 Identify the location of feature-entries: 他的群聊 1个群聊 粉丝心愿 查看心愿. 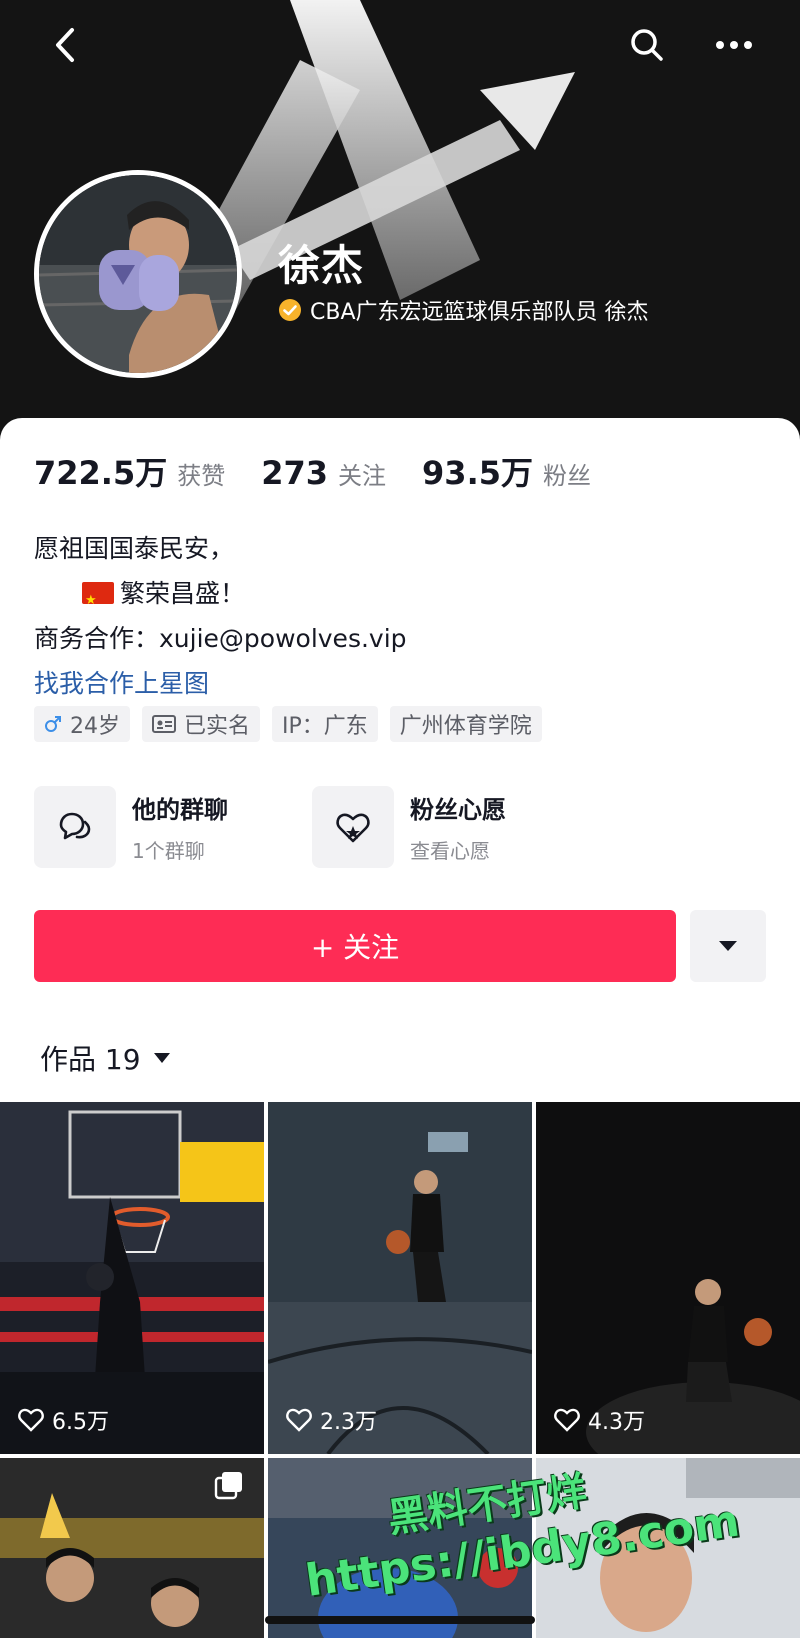
(312, 827).